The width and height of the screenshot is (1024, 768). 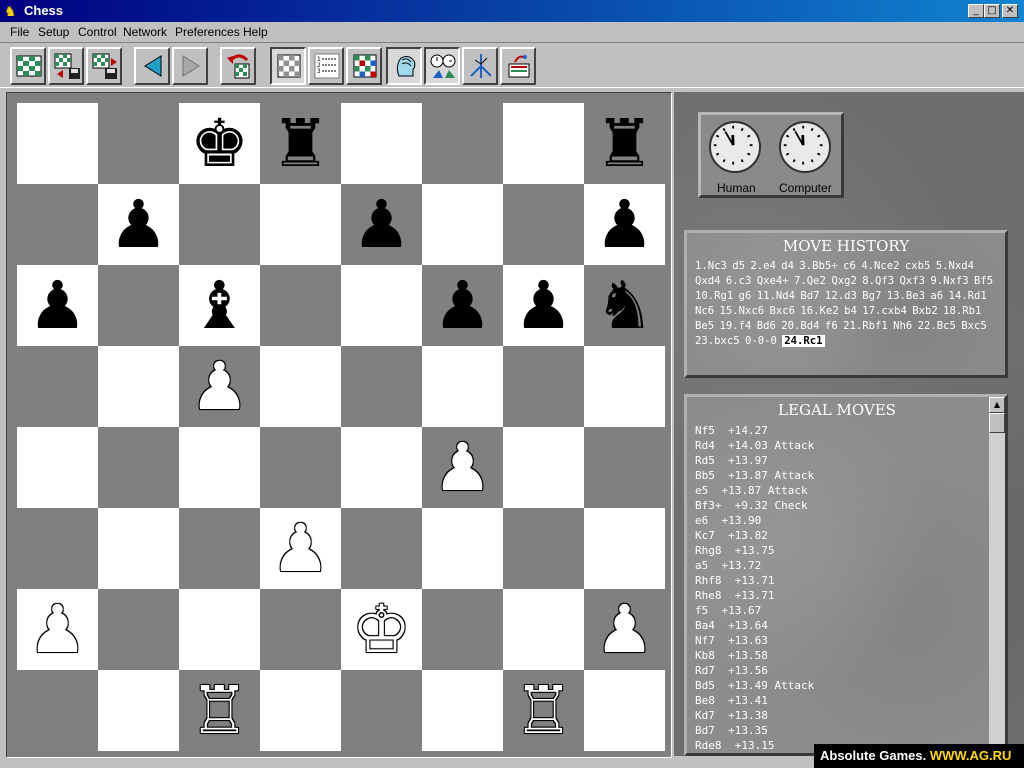 What do you see at coordinates (840, 460) in the screenshot?
I see `legal-move-item: Rd5 +13.97` at bounding box center [840, 460].